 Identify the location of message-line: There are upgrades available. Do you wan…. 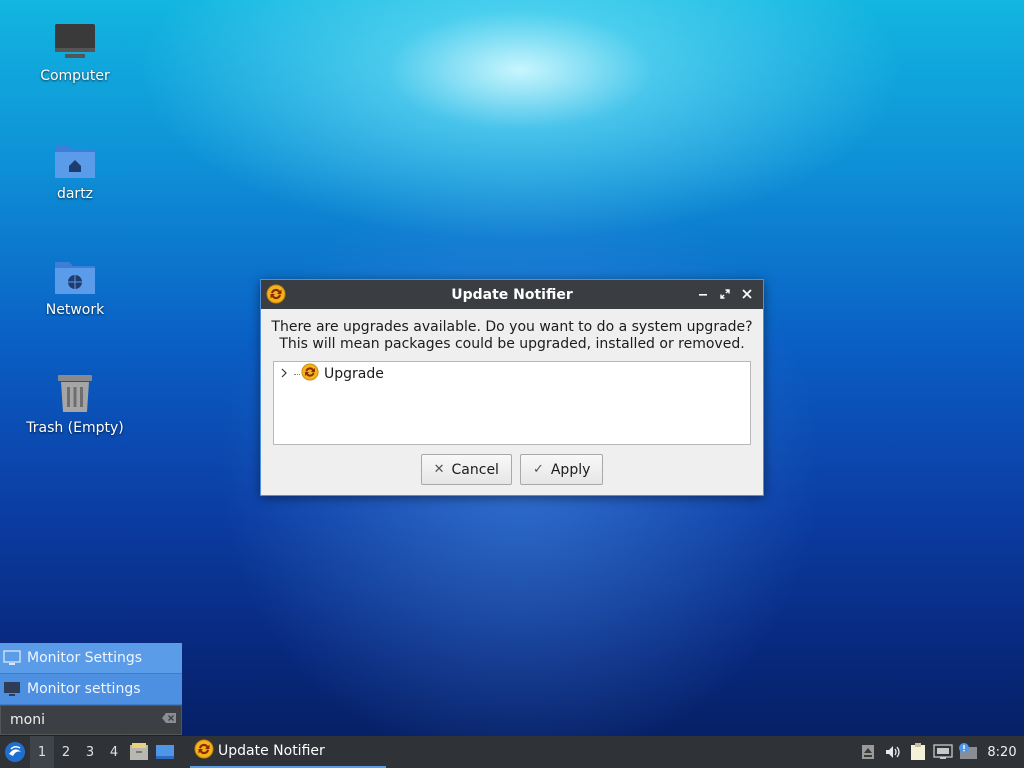
(512, 327).